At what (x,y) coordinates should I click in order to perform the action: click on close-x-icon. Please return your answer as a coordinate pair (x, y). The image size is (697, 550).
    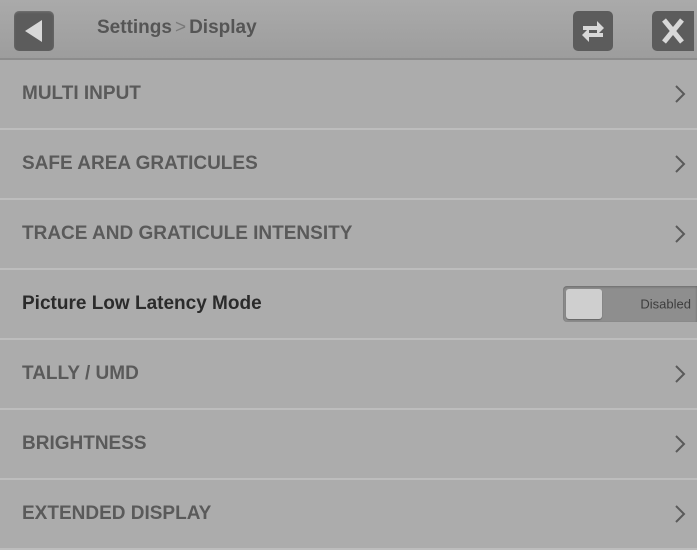
    Looking at the image, I should click on (673, 31).